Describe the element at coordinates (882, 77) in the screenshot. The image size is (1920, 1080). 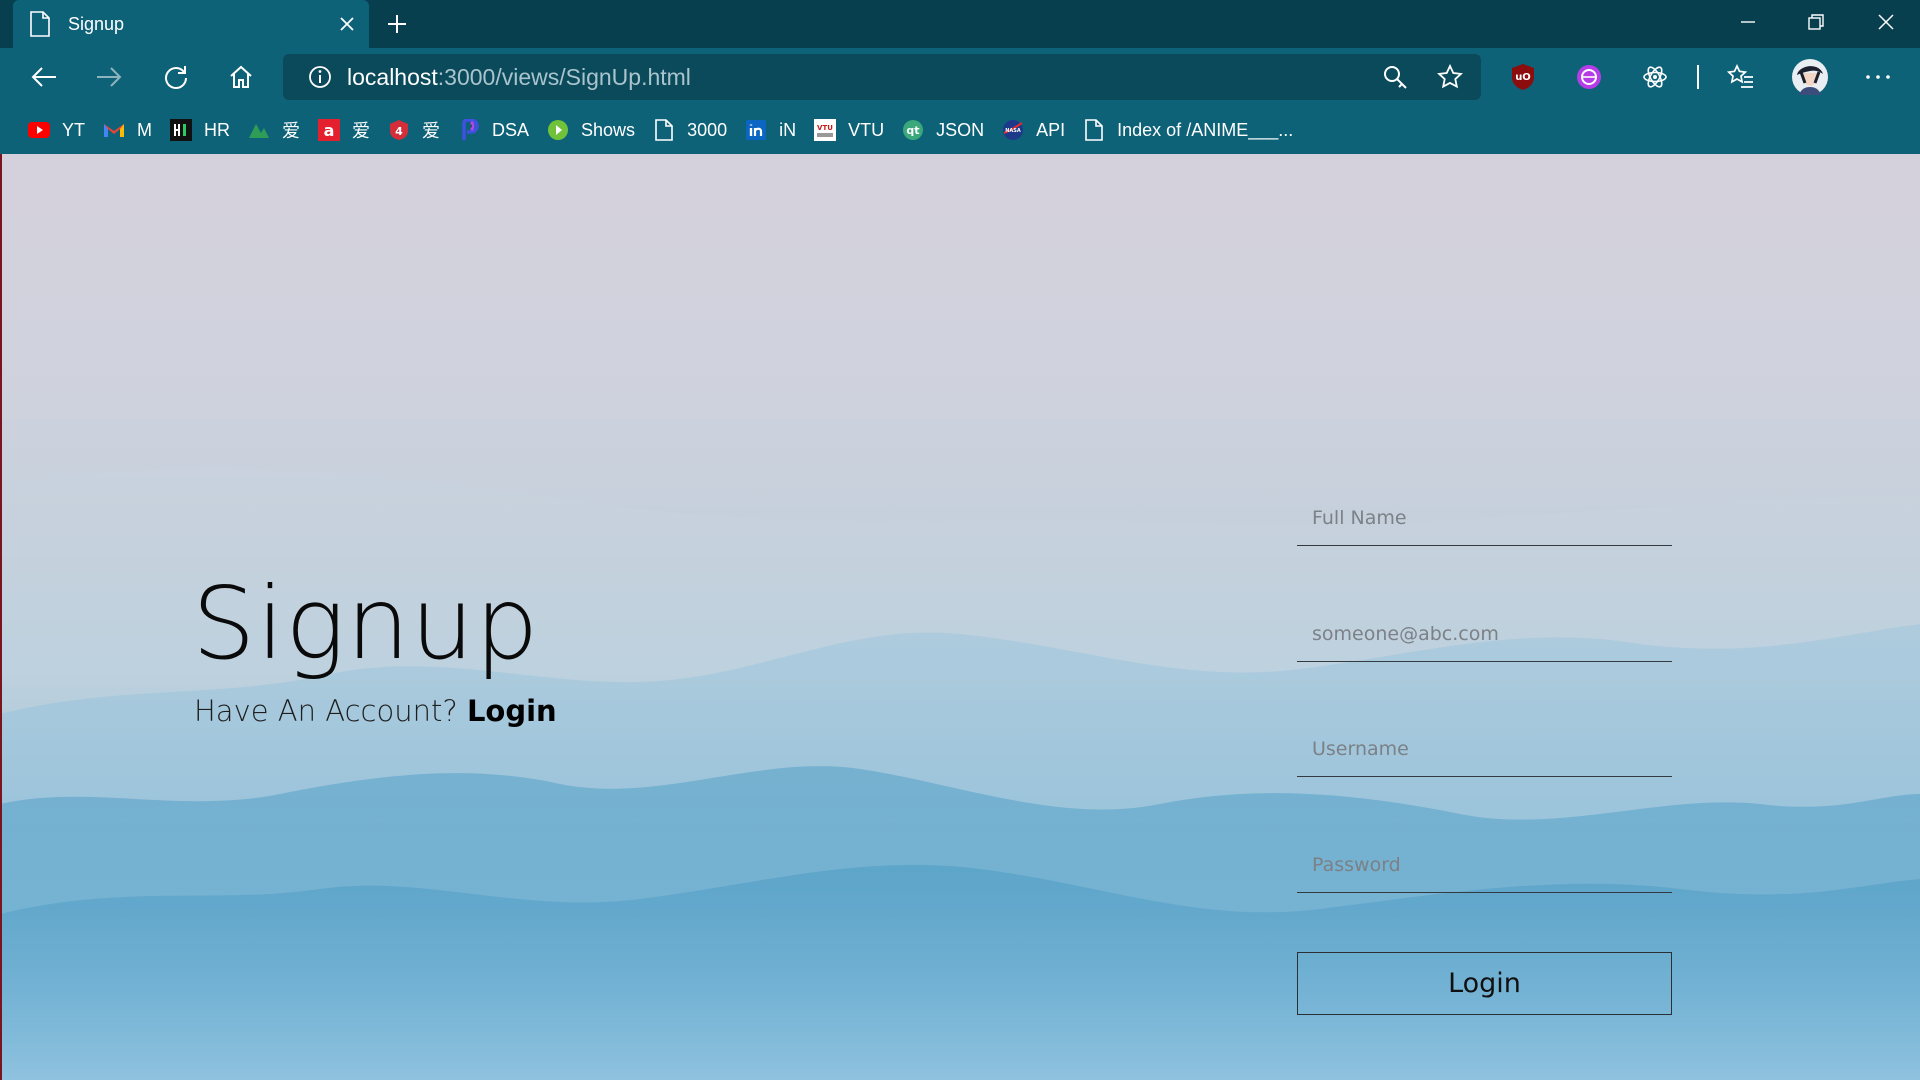
I see `address-bar: localhost:3000/views/SignUp.html` at that location.